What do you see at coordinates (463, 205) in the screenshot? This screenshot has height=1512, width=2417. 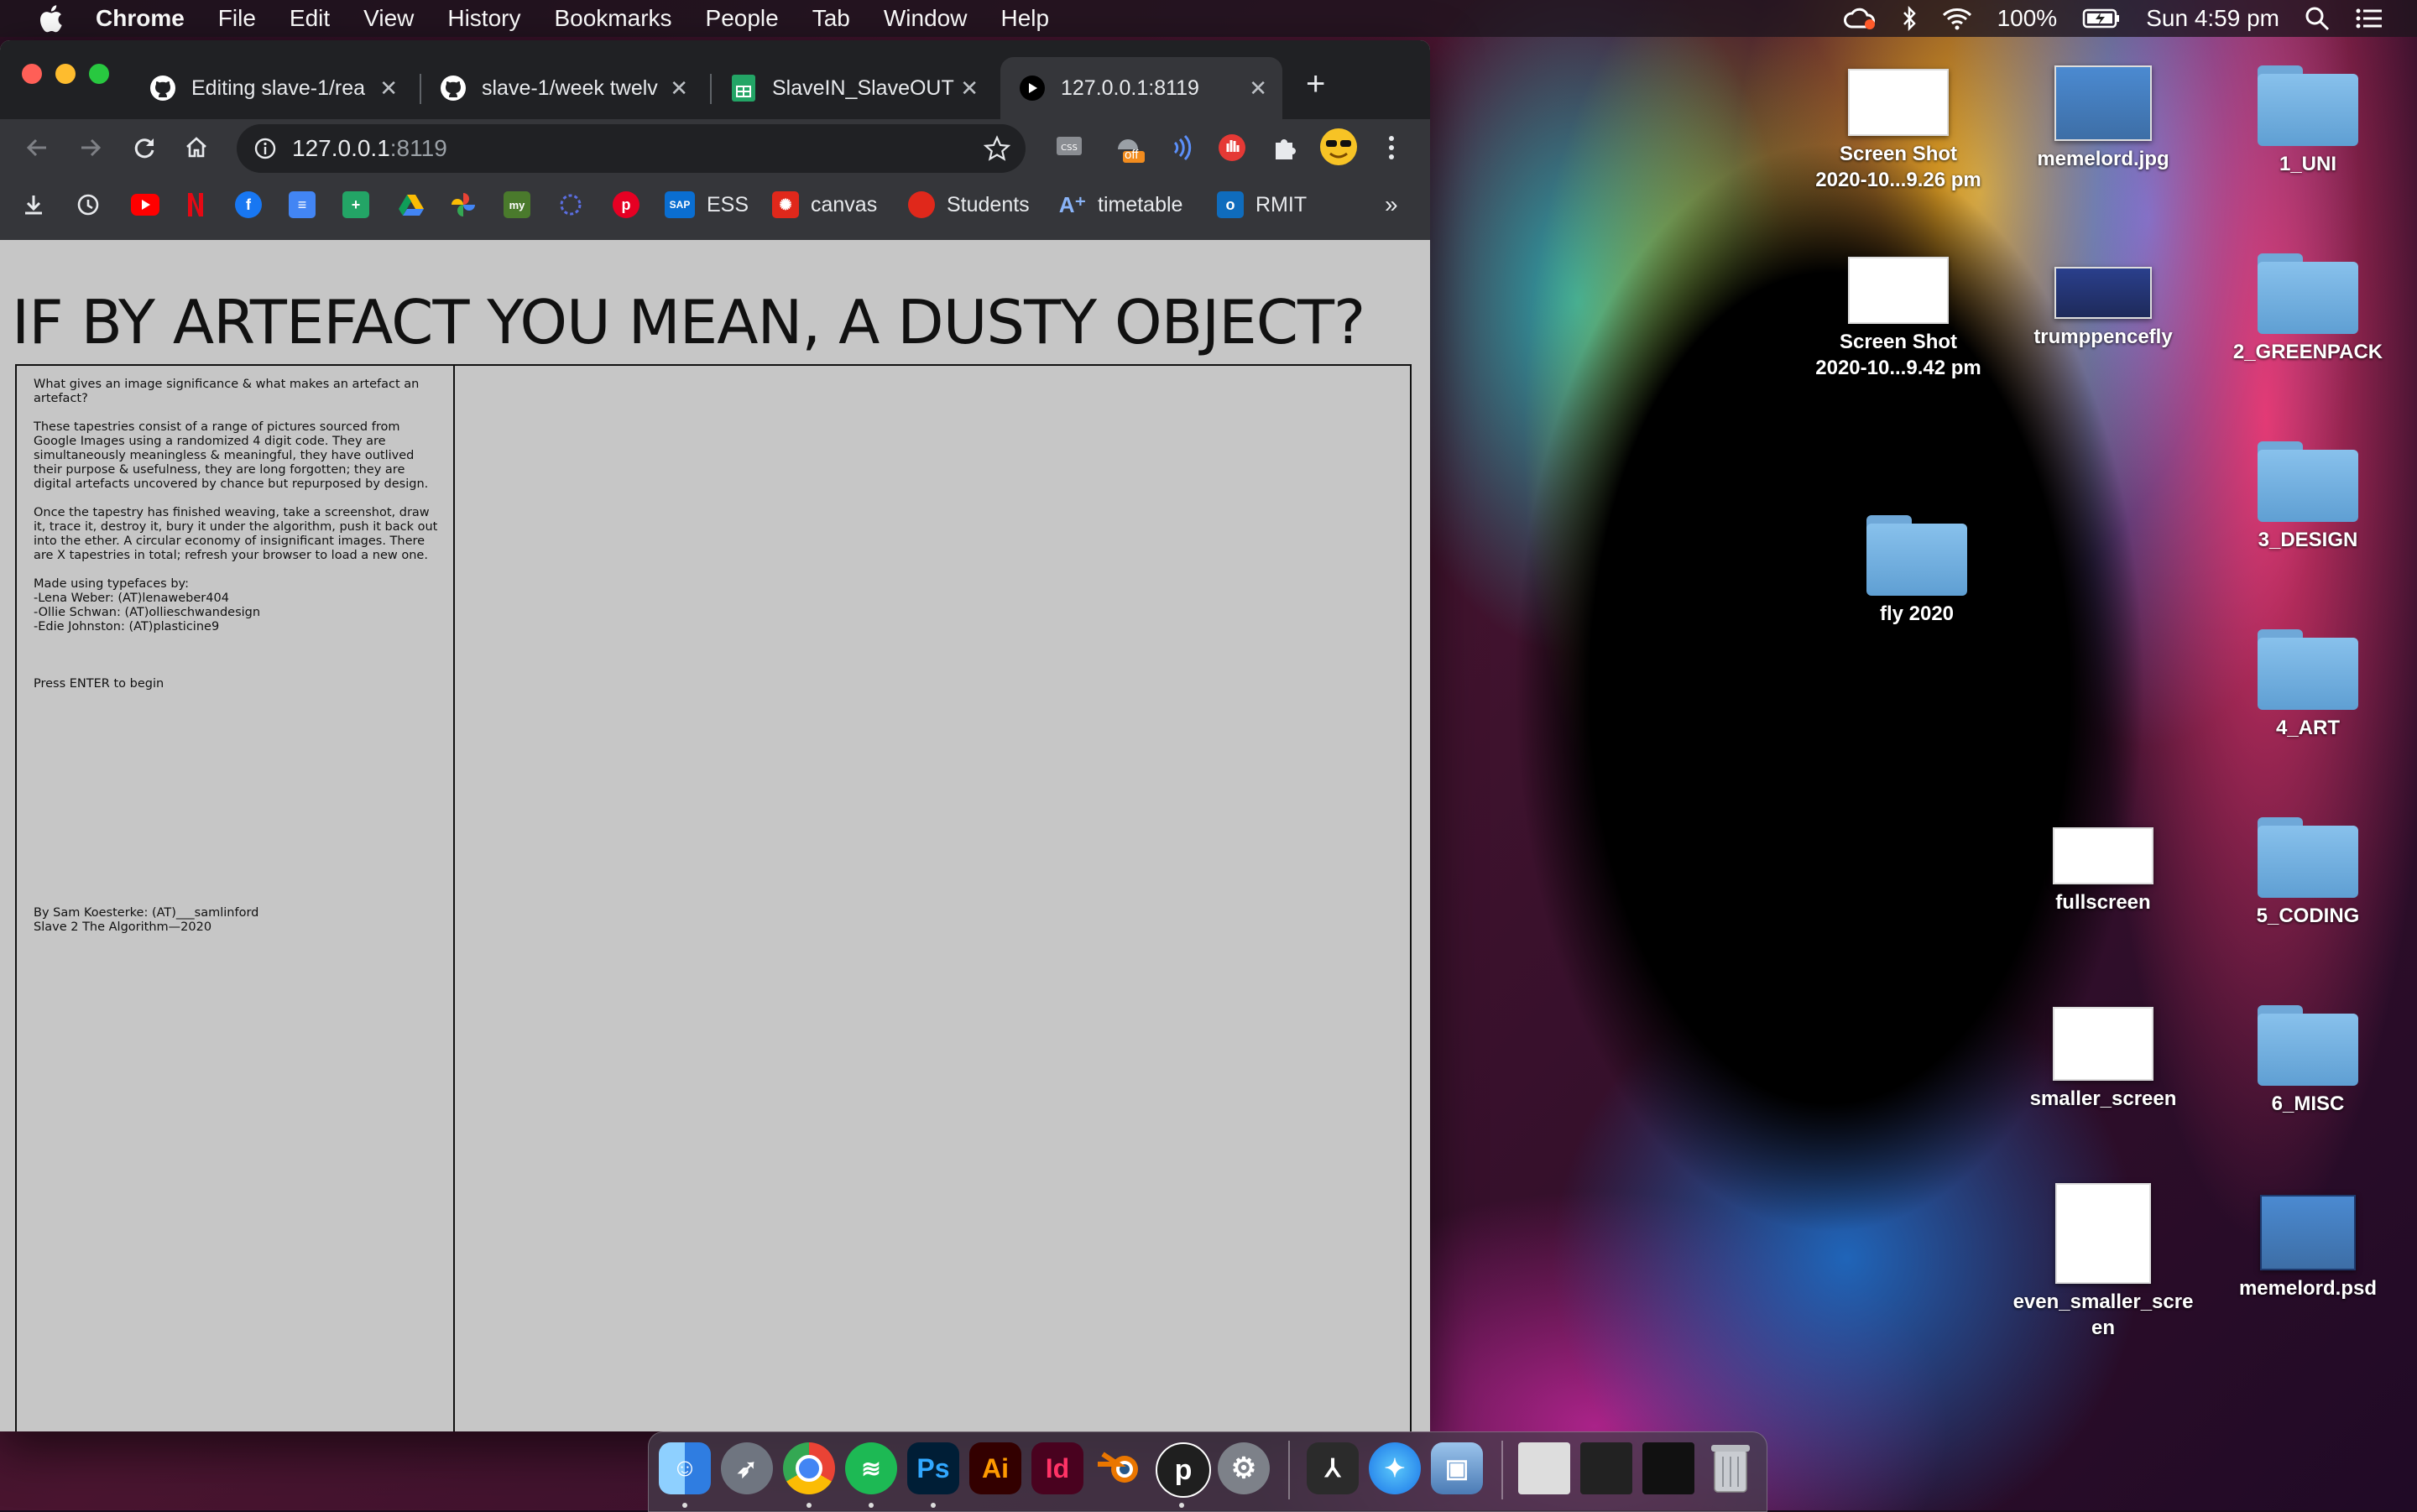 I see `photos-icon` at bounding box center [463, 205].